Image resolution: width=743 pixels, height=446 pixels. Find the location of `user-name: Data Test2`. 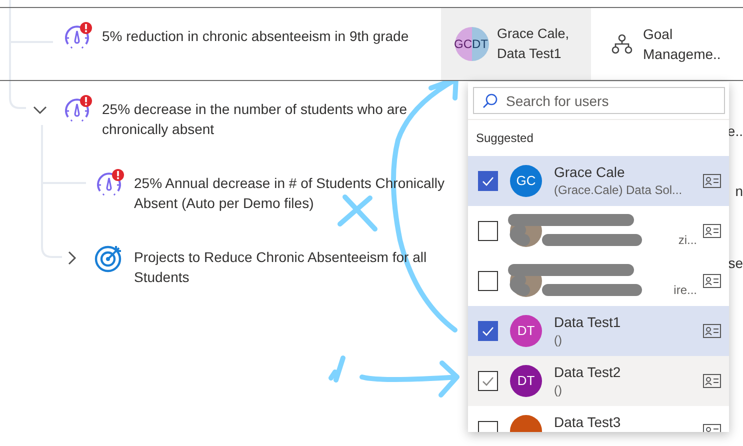

user-name: Data Test2 is located at coordinates (588, 372).